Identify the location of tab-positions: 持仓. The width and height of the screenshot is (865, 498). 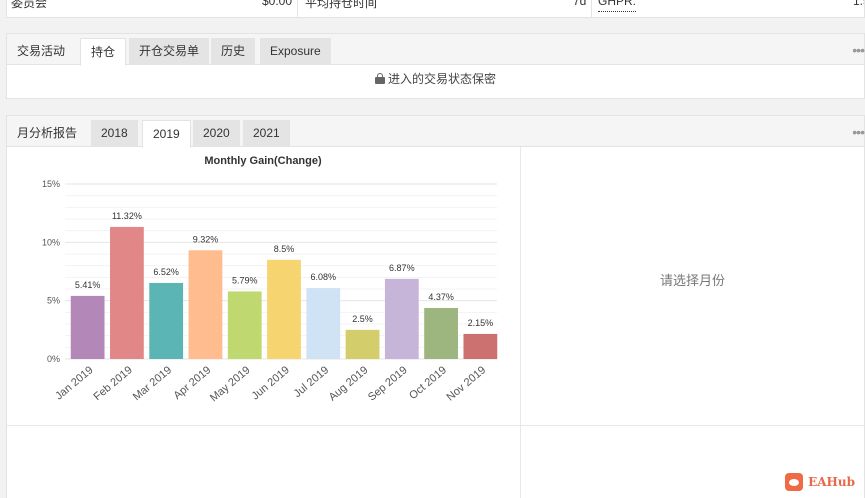
(103, 52).